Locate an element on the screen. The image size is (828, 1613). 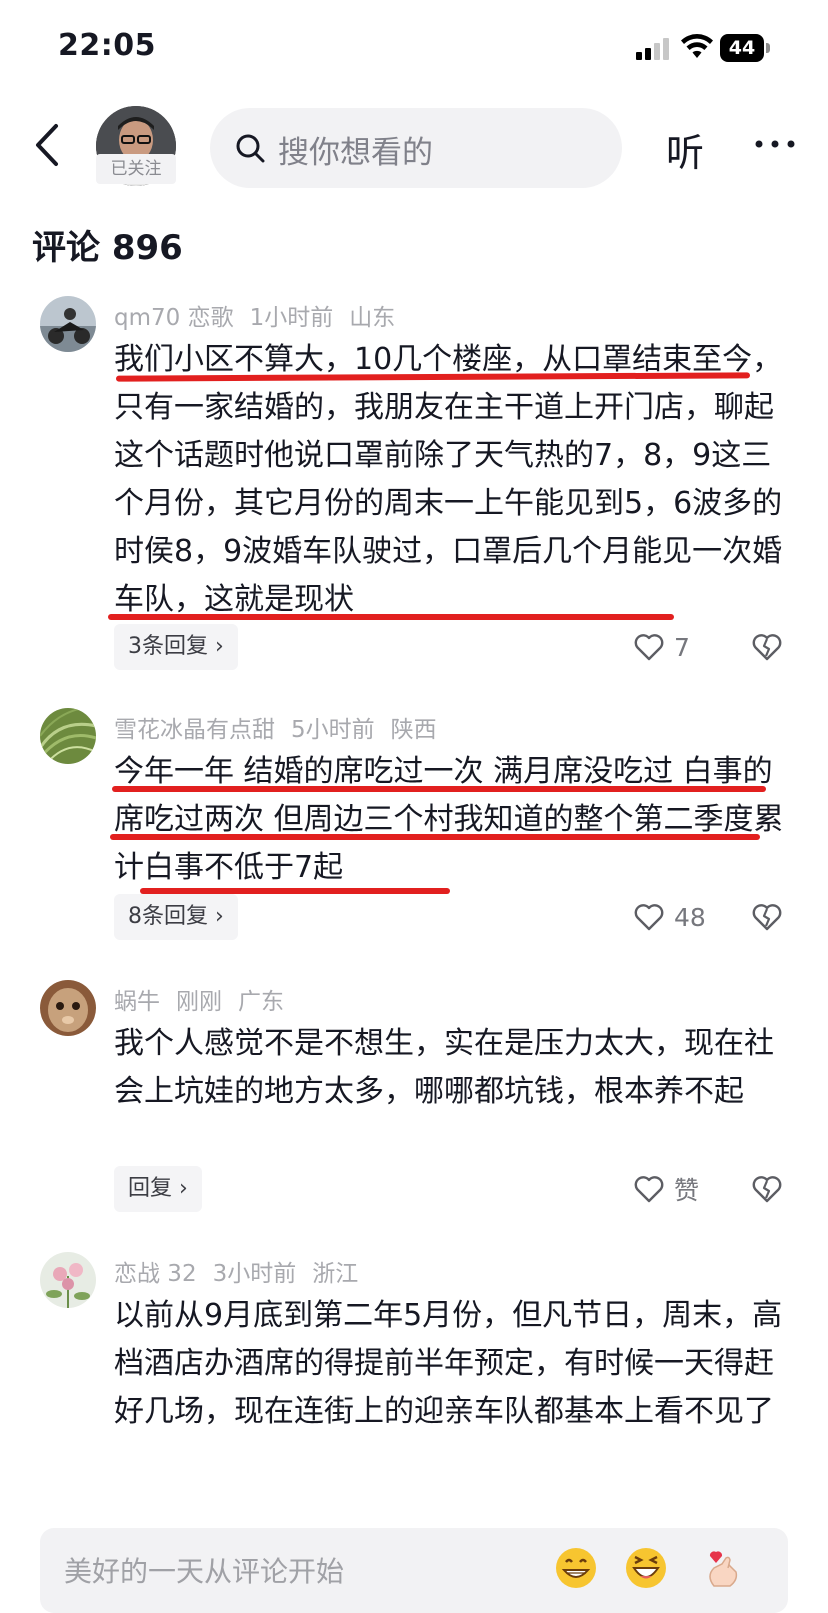
search-input: 搜你想看的 is located at coordinates (416, 148).